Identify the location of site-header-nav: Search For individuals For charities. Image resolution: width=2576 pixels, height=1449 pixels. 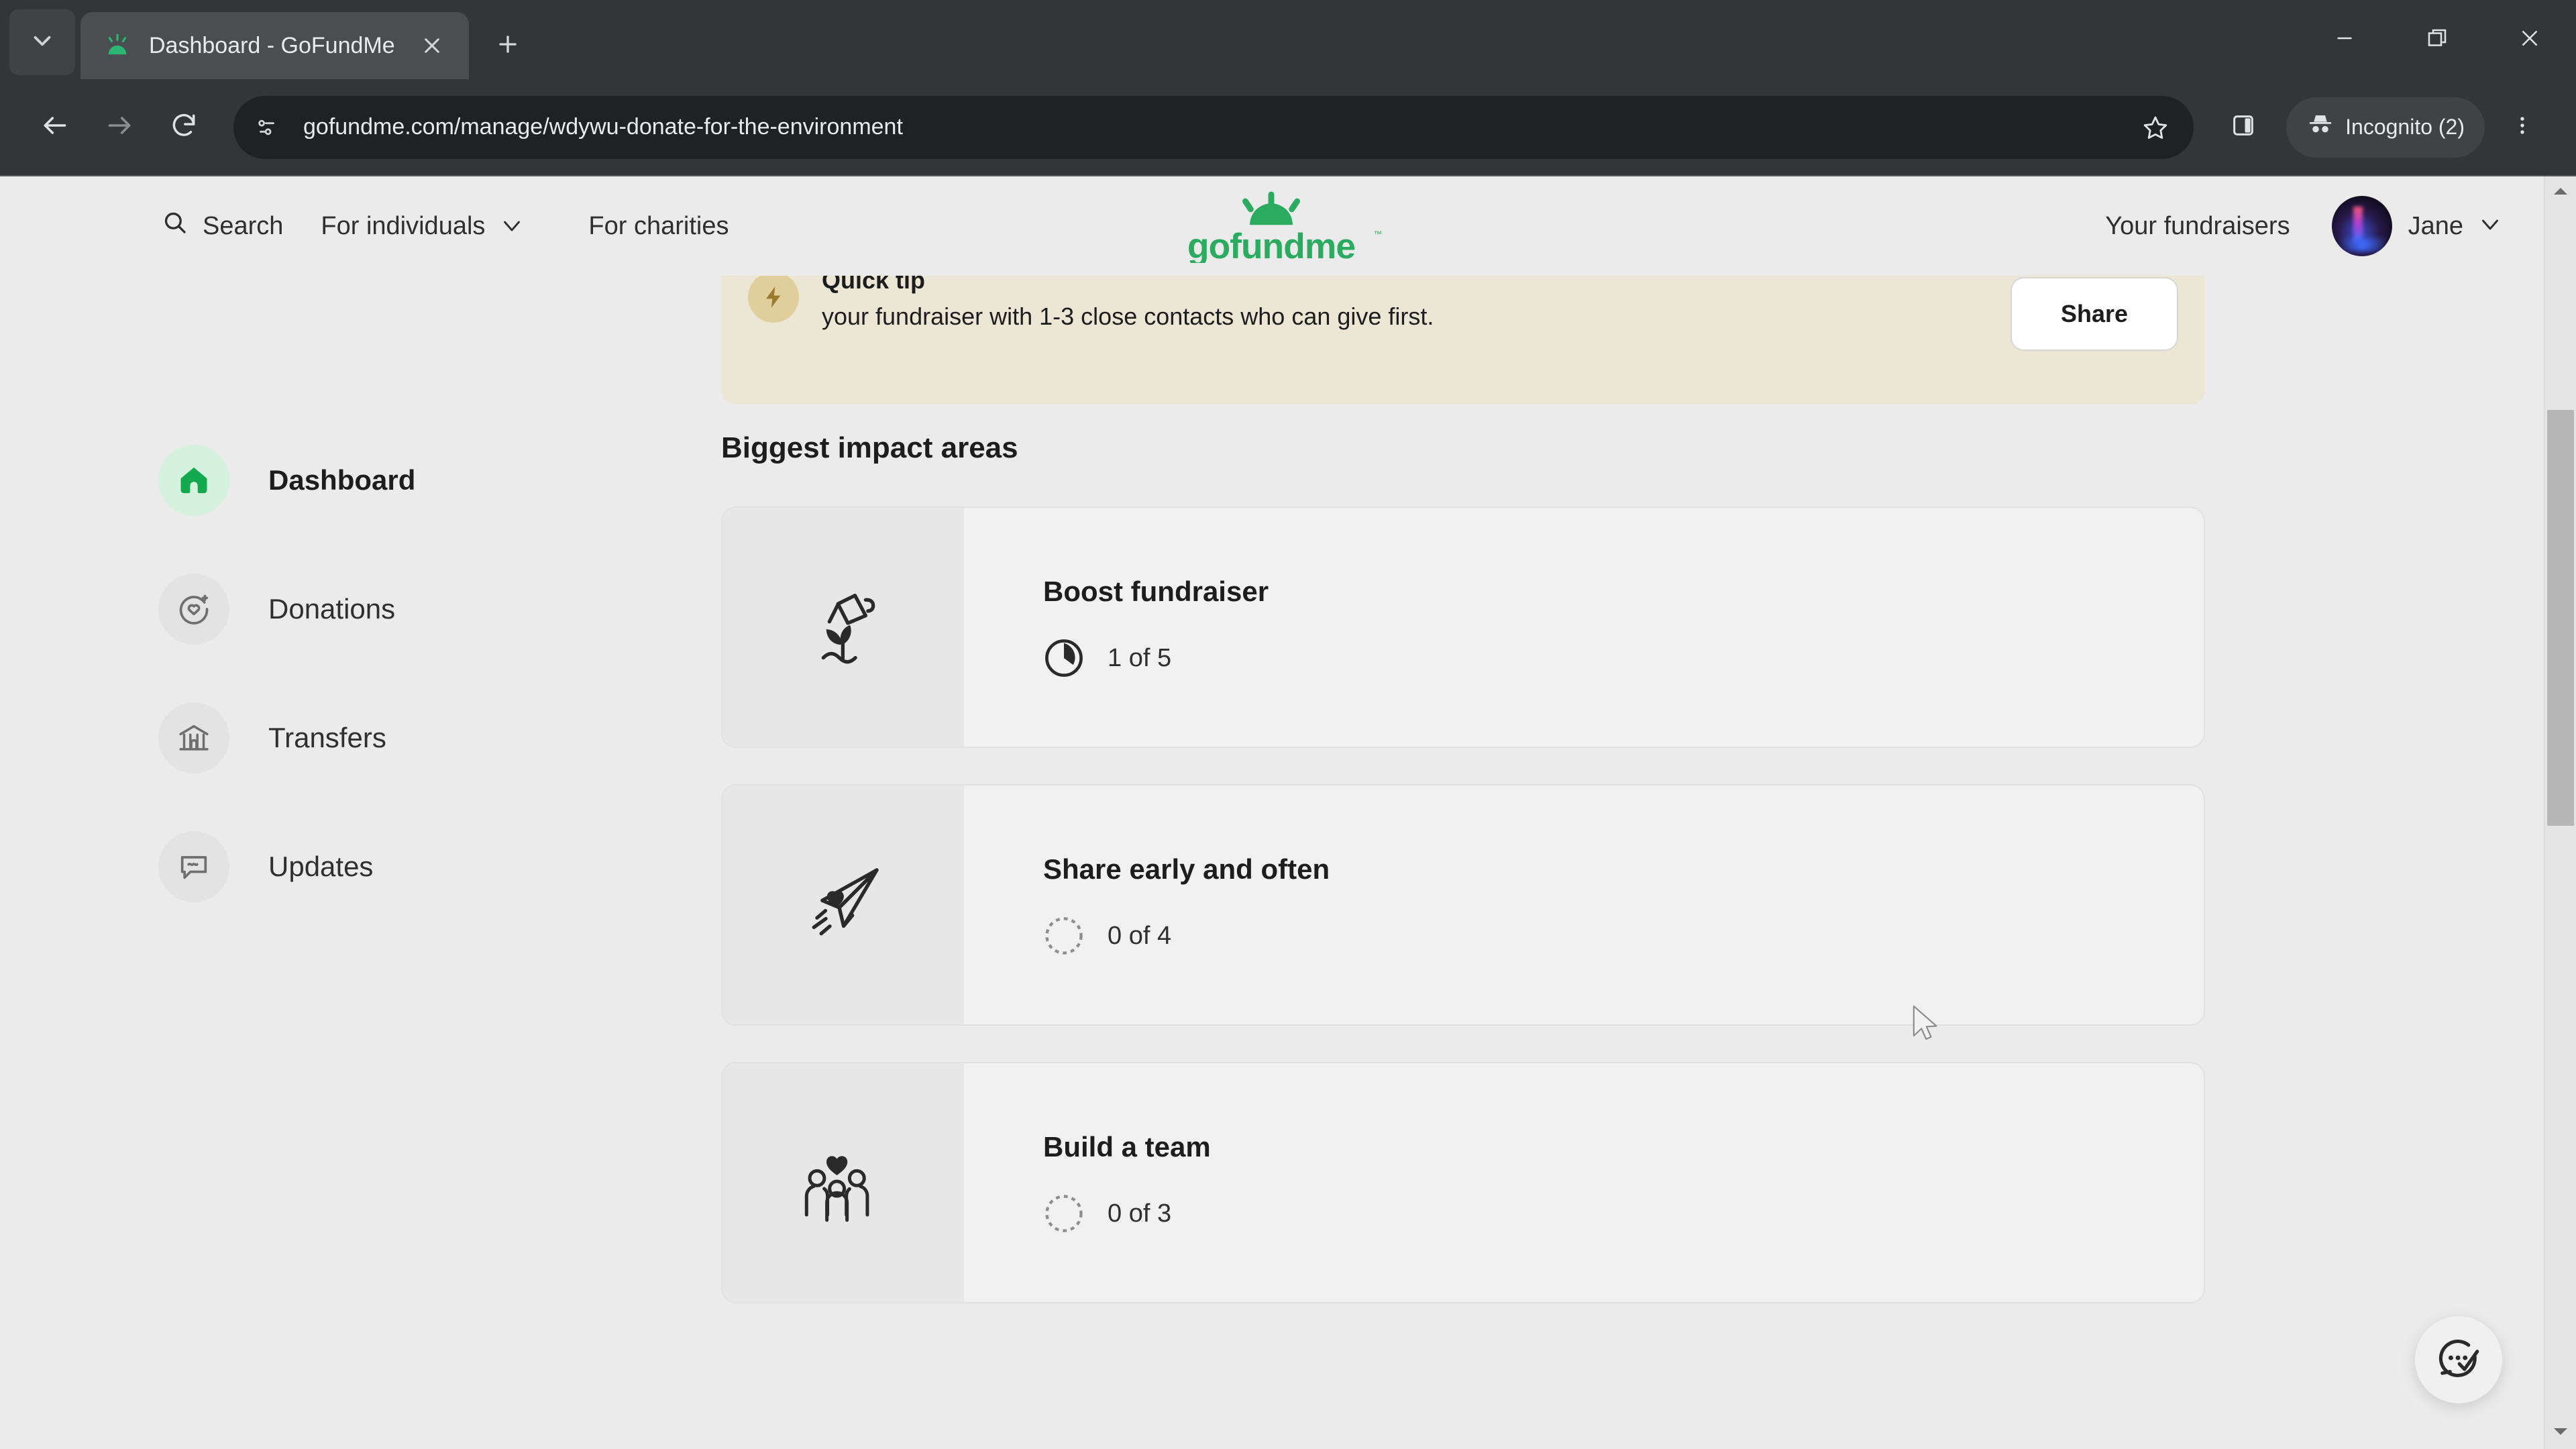
(384, 226).